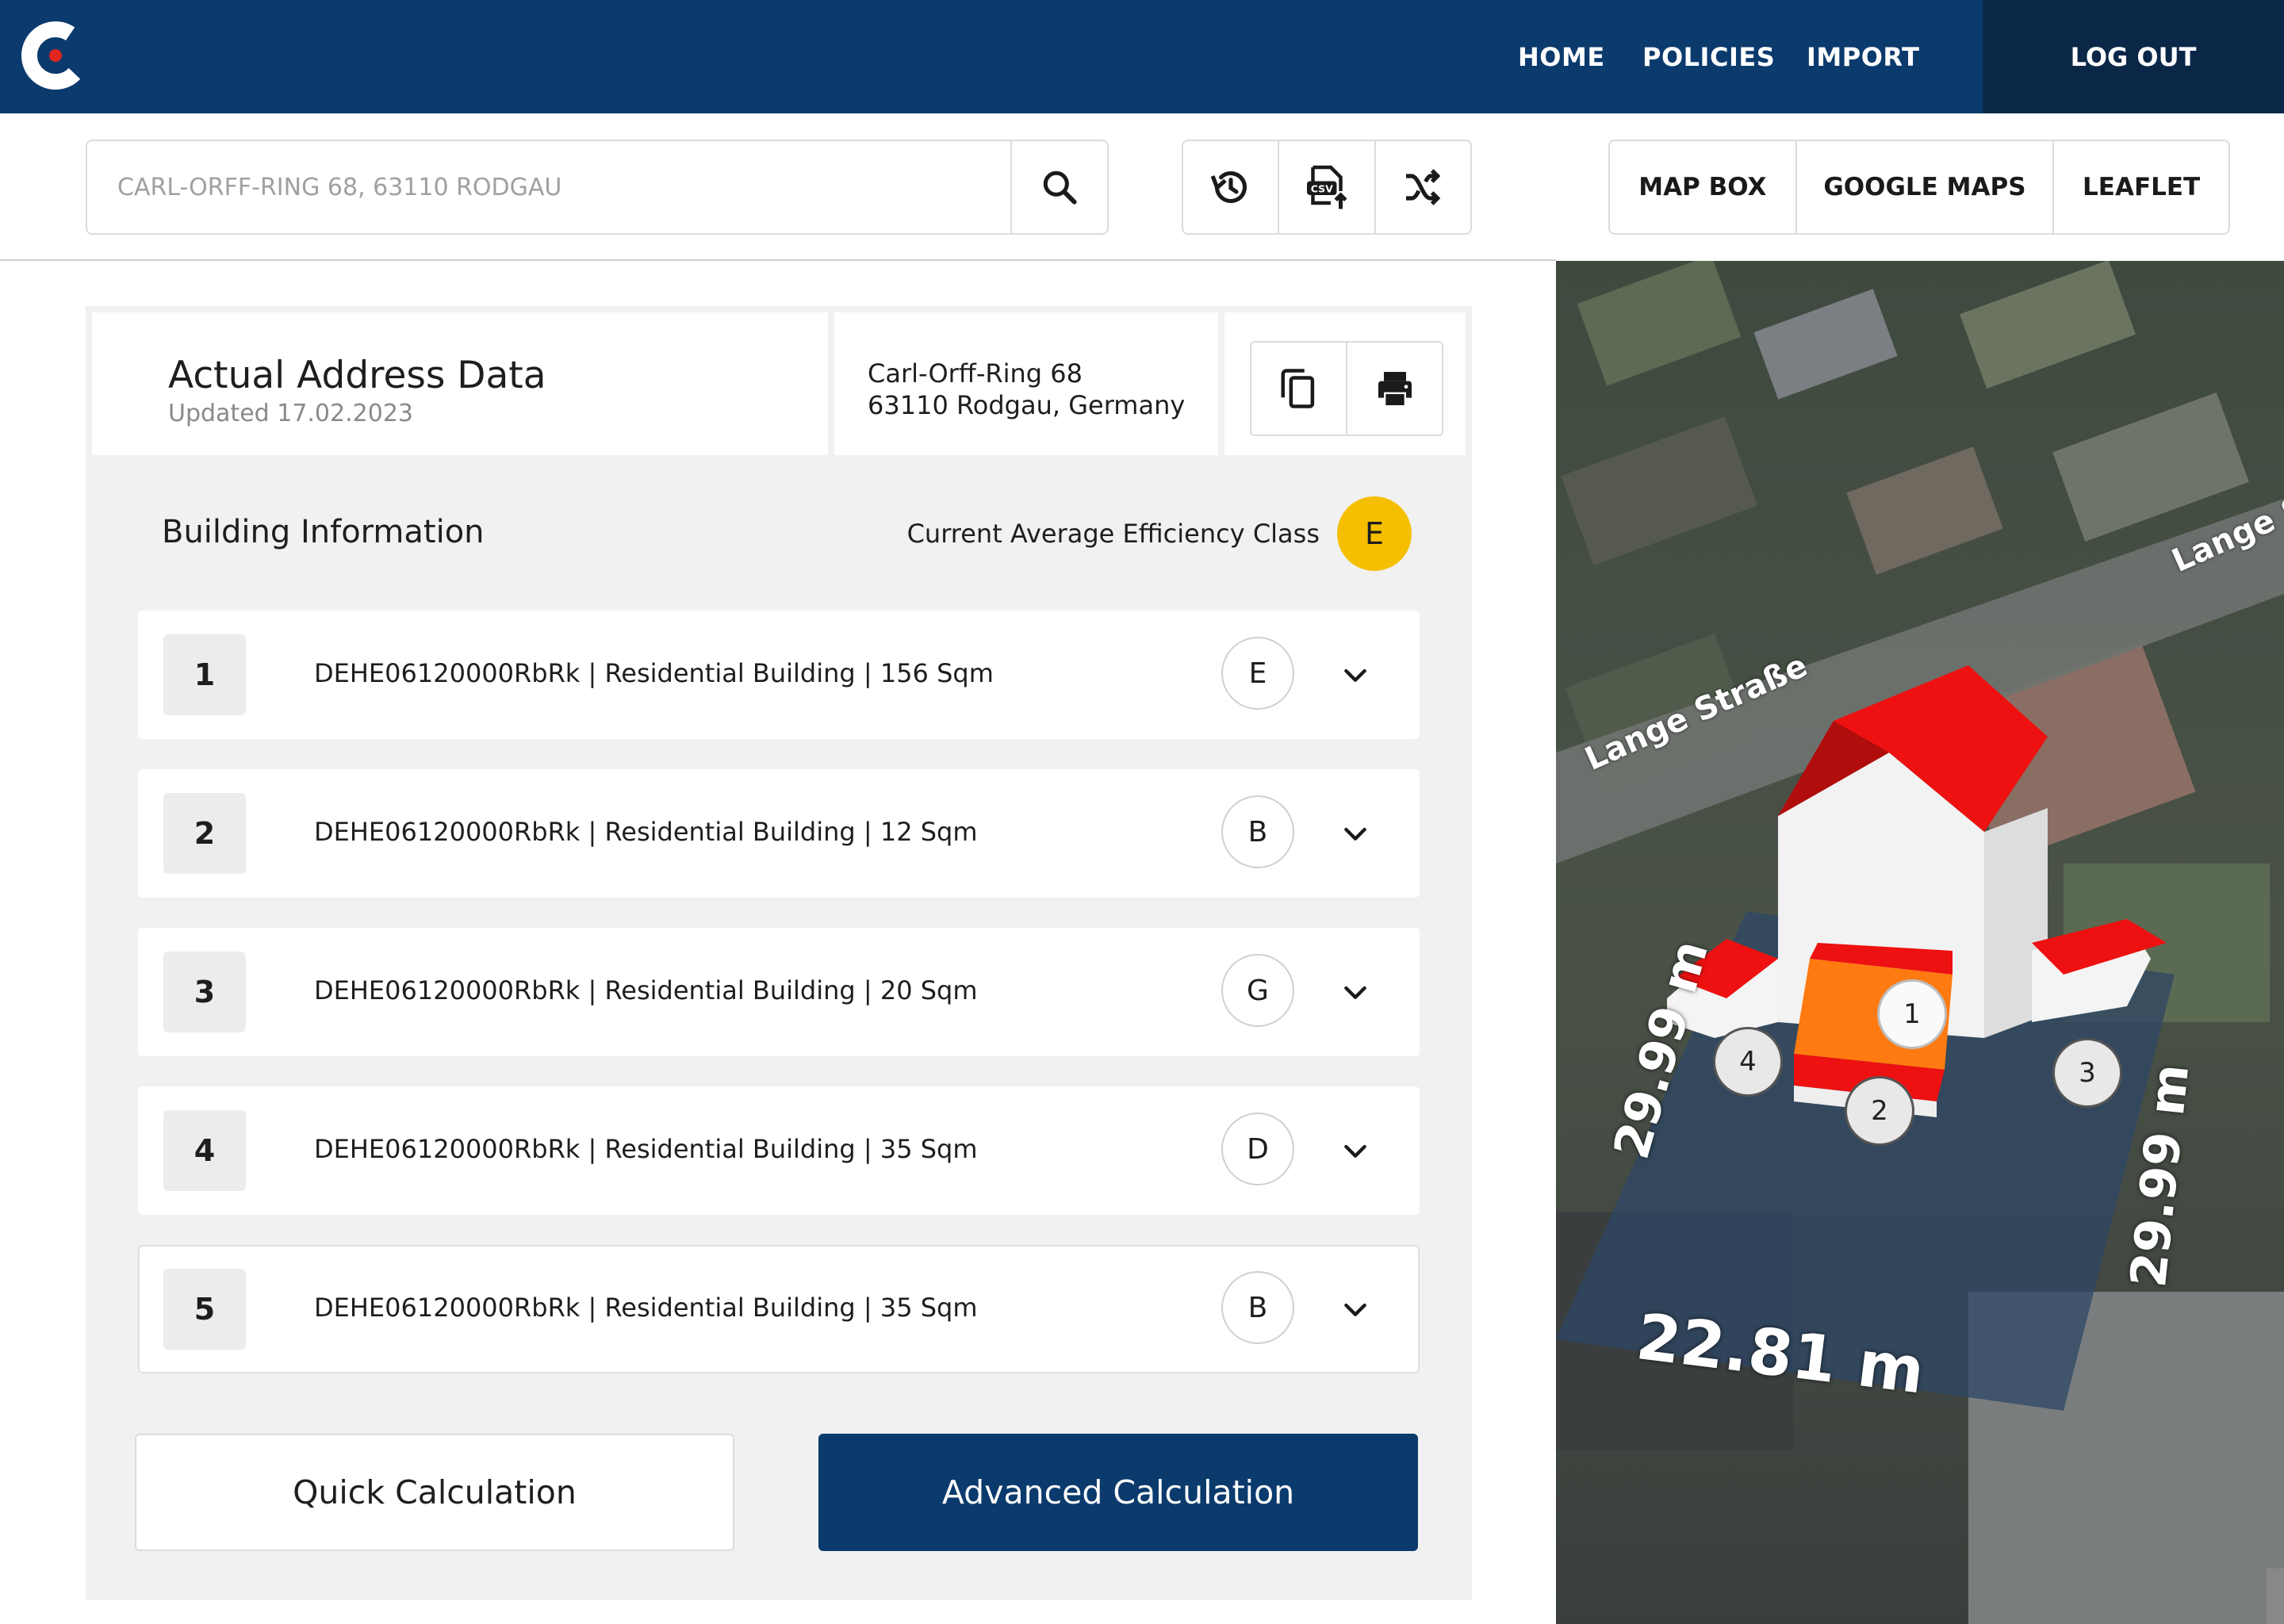 This screenshot has height=1624, width=2284. I want to click on row-number: 5, so click(204, 1309).